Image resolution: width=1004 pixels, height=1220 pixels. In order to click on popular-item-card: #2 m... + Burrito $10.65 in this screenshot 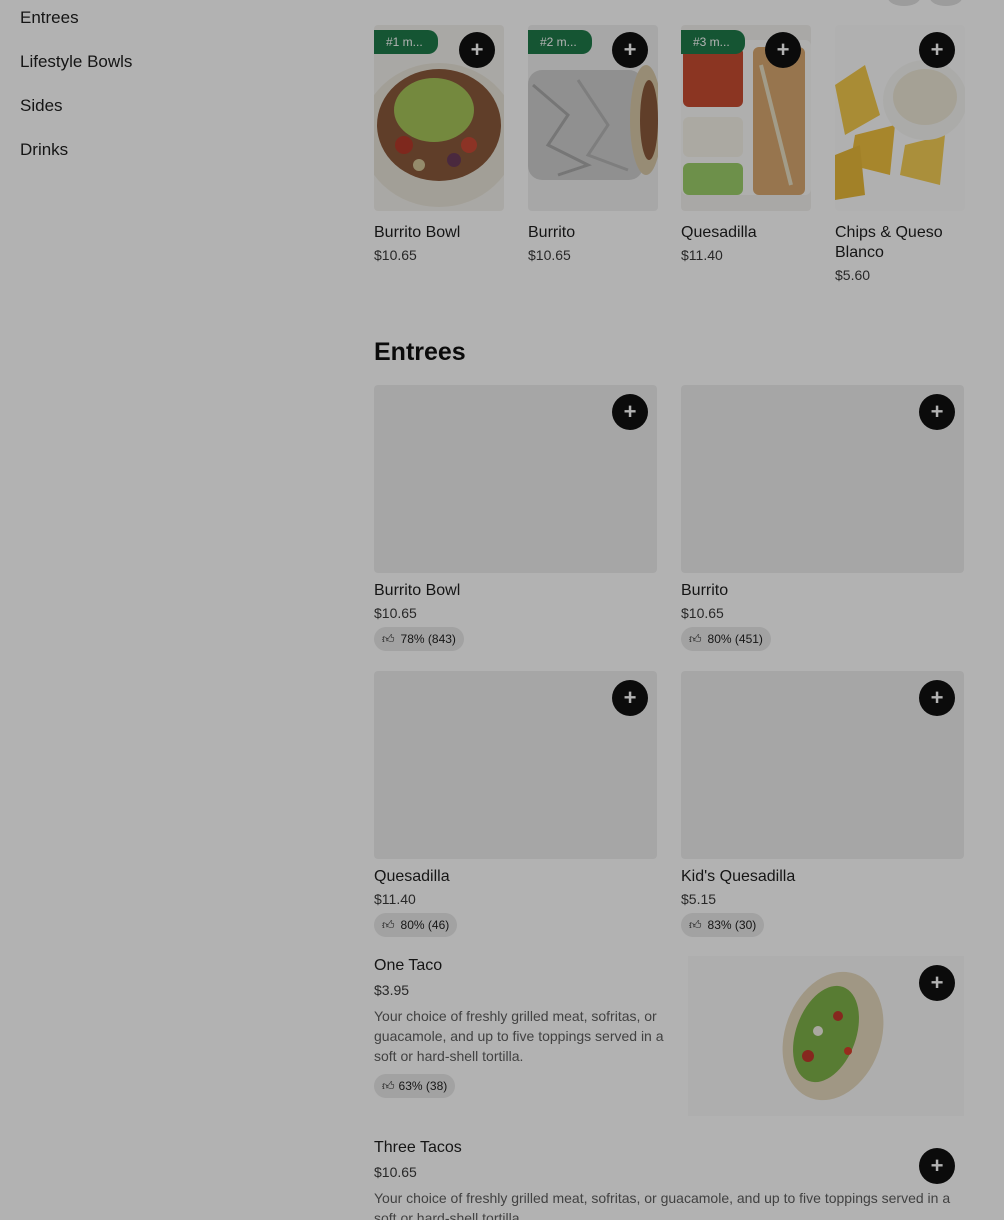, I will do `click(593, 144)`.